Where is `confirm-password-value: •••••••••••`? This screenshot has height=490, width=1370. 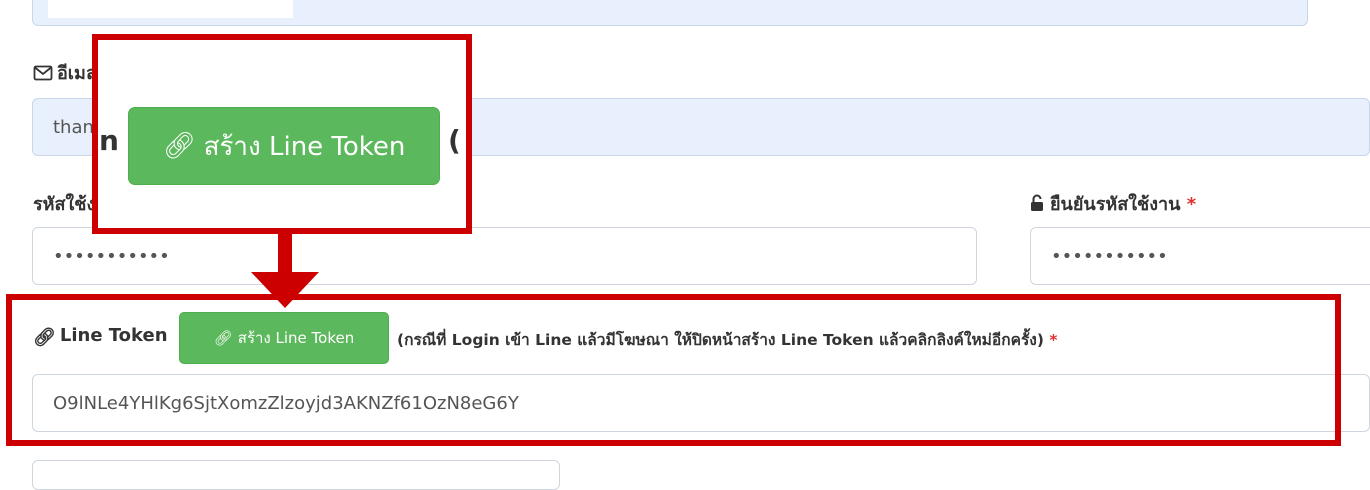 confirm-password-value: ••••••••••• is located at coordinates (1109, 256).